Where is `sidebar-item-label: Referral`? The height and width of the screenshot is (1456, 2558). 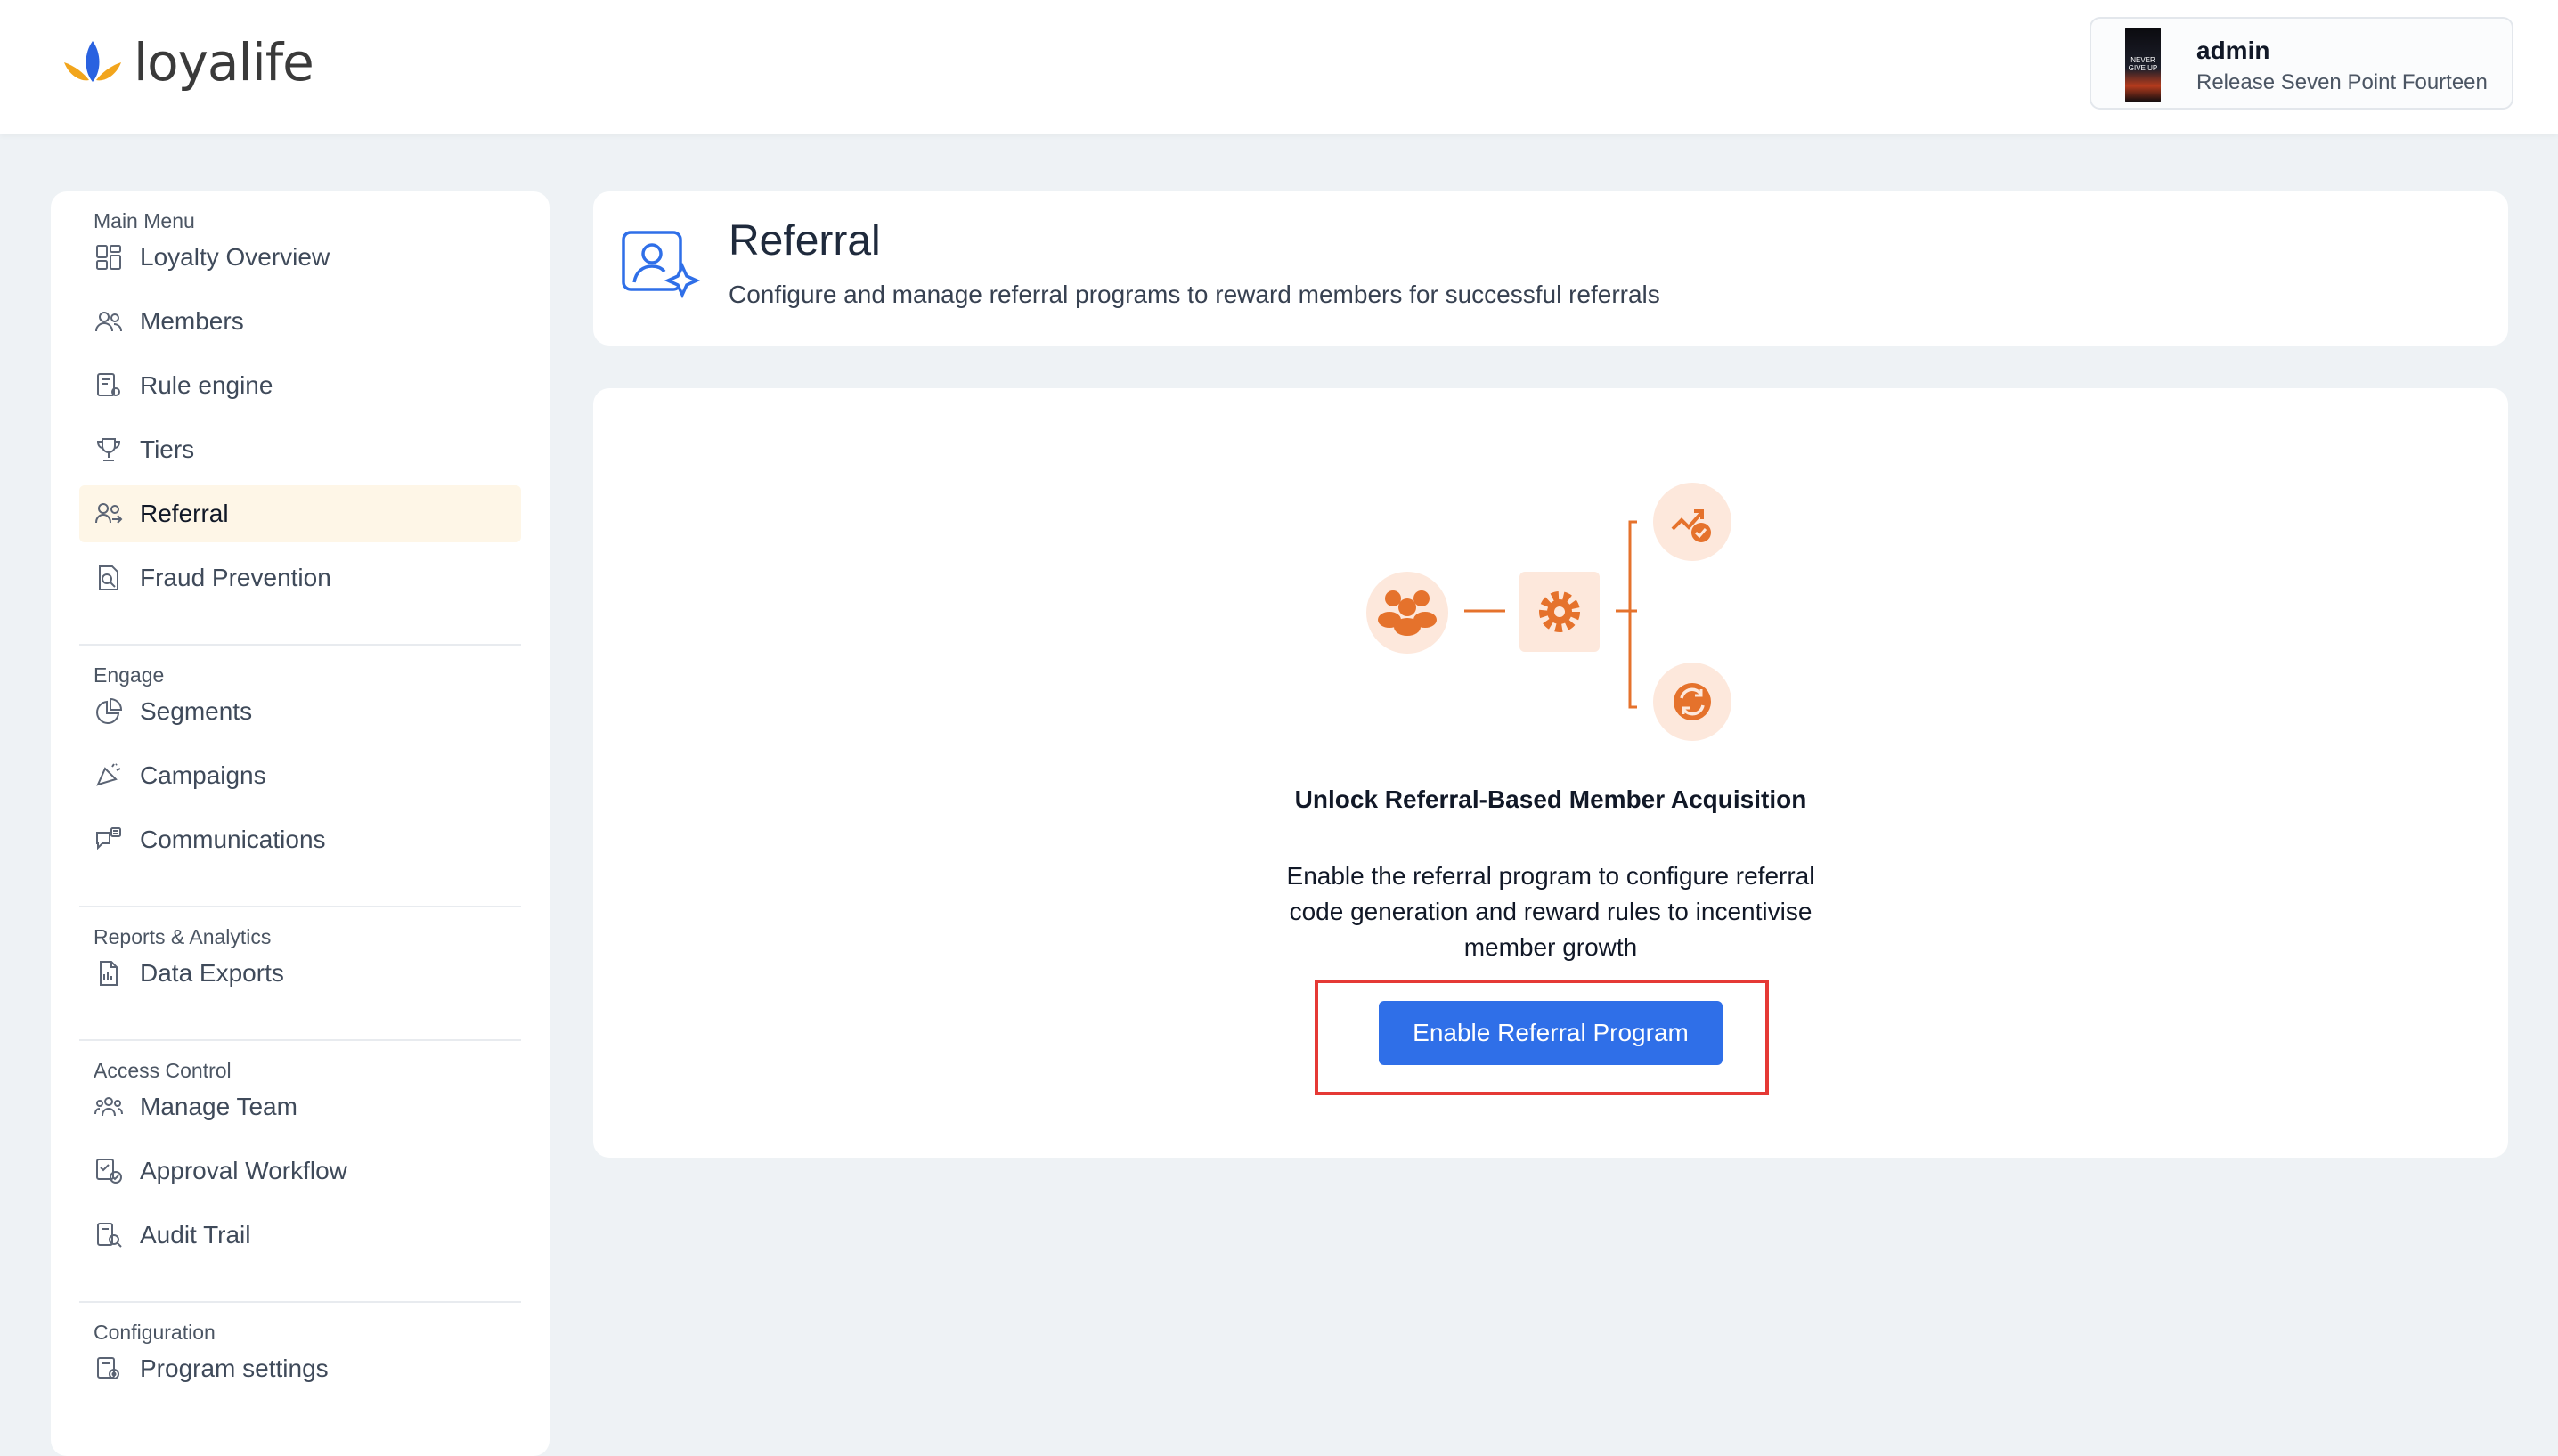 sidebar-item-label: Referral is located at coordinates (184, 513).